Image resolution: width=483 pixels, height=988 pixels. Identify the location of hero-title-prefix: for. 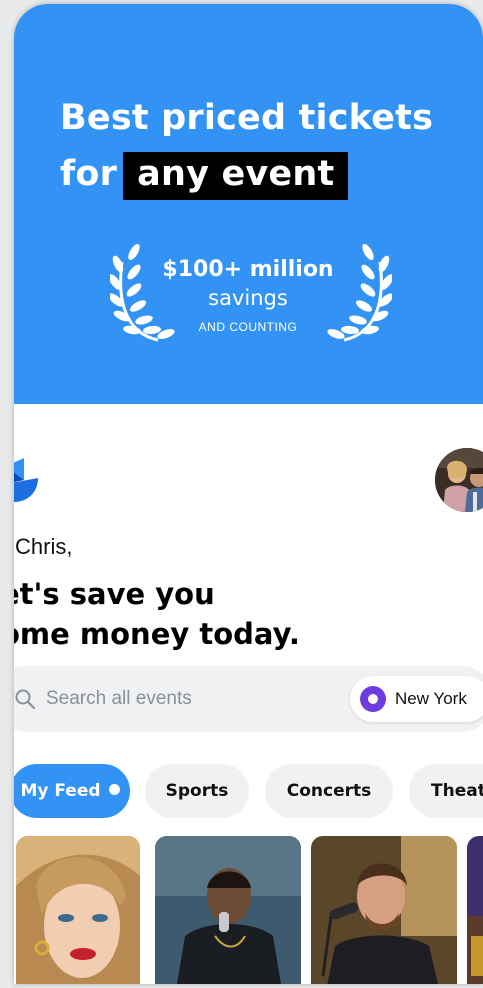
(89, 174).